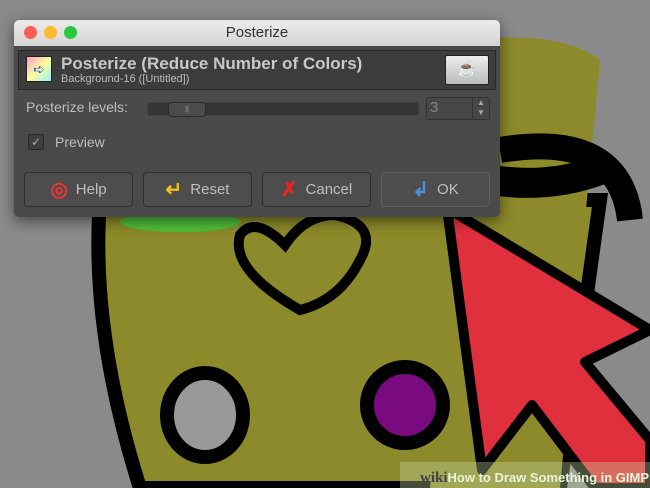  Describe the element at coordinates (70, 32) in the screenshot. I see `zoom-button` at that location.